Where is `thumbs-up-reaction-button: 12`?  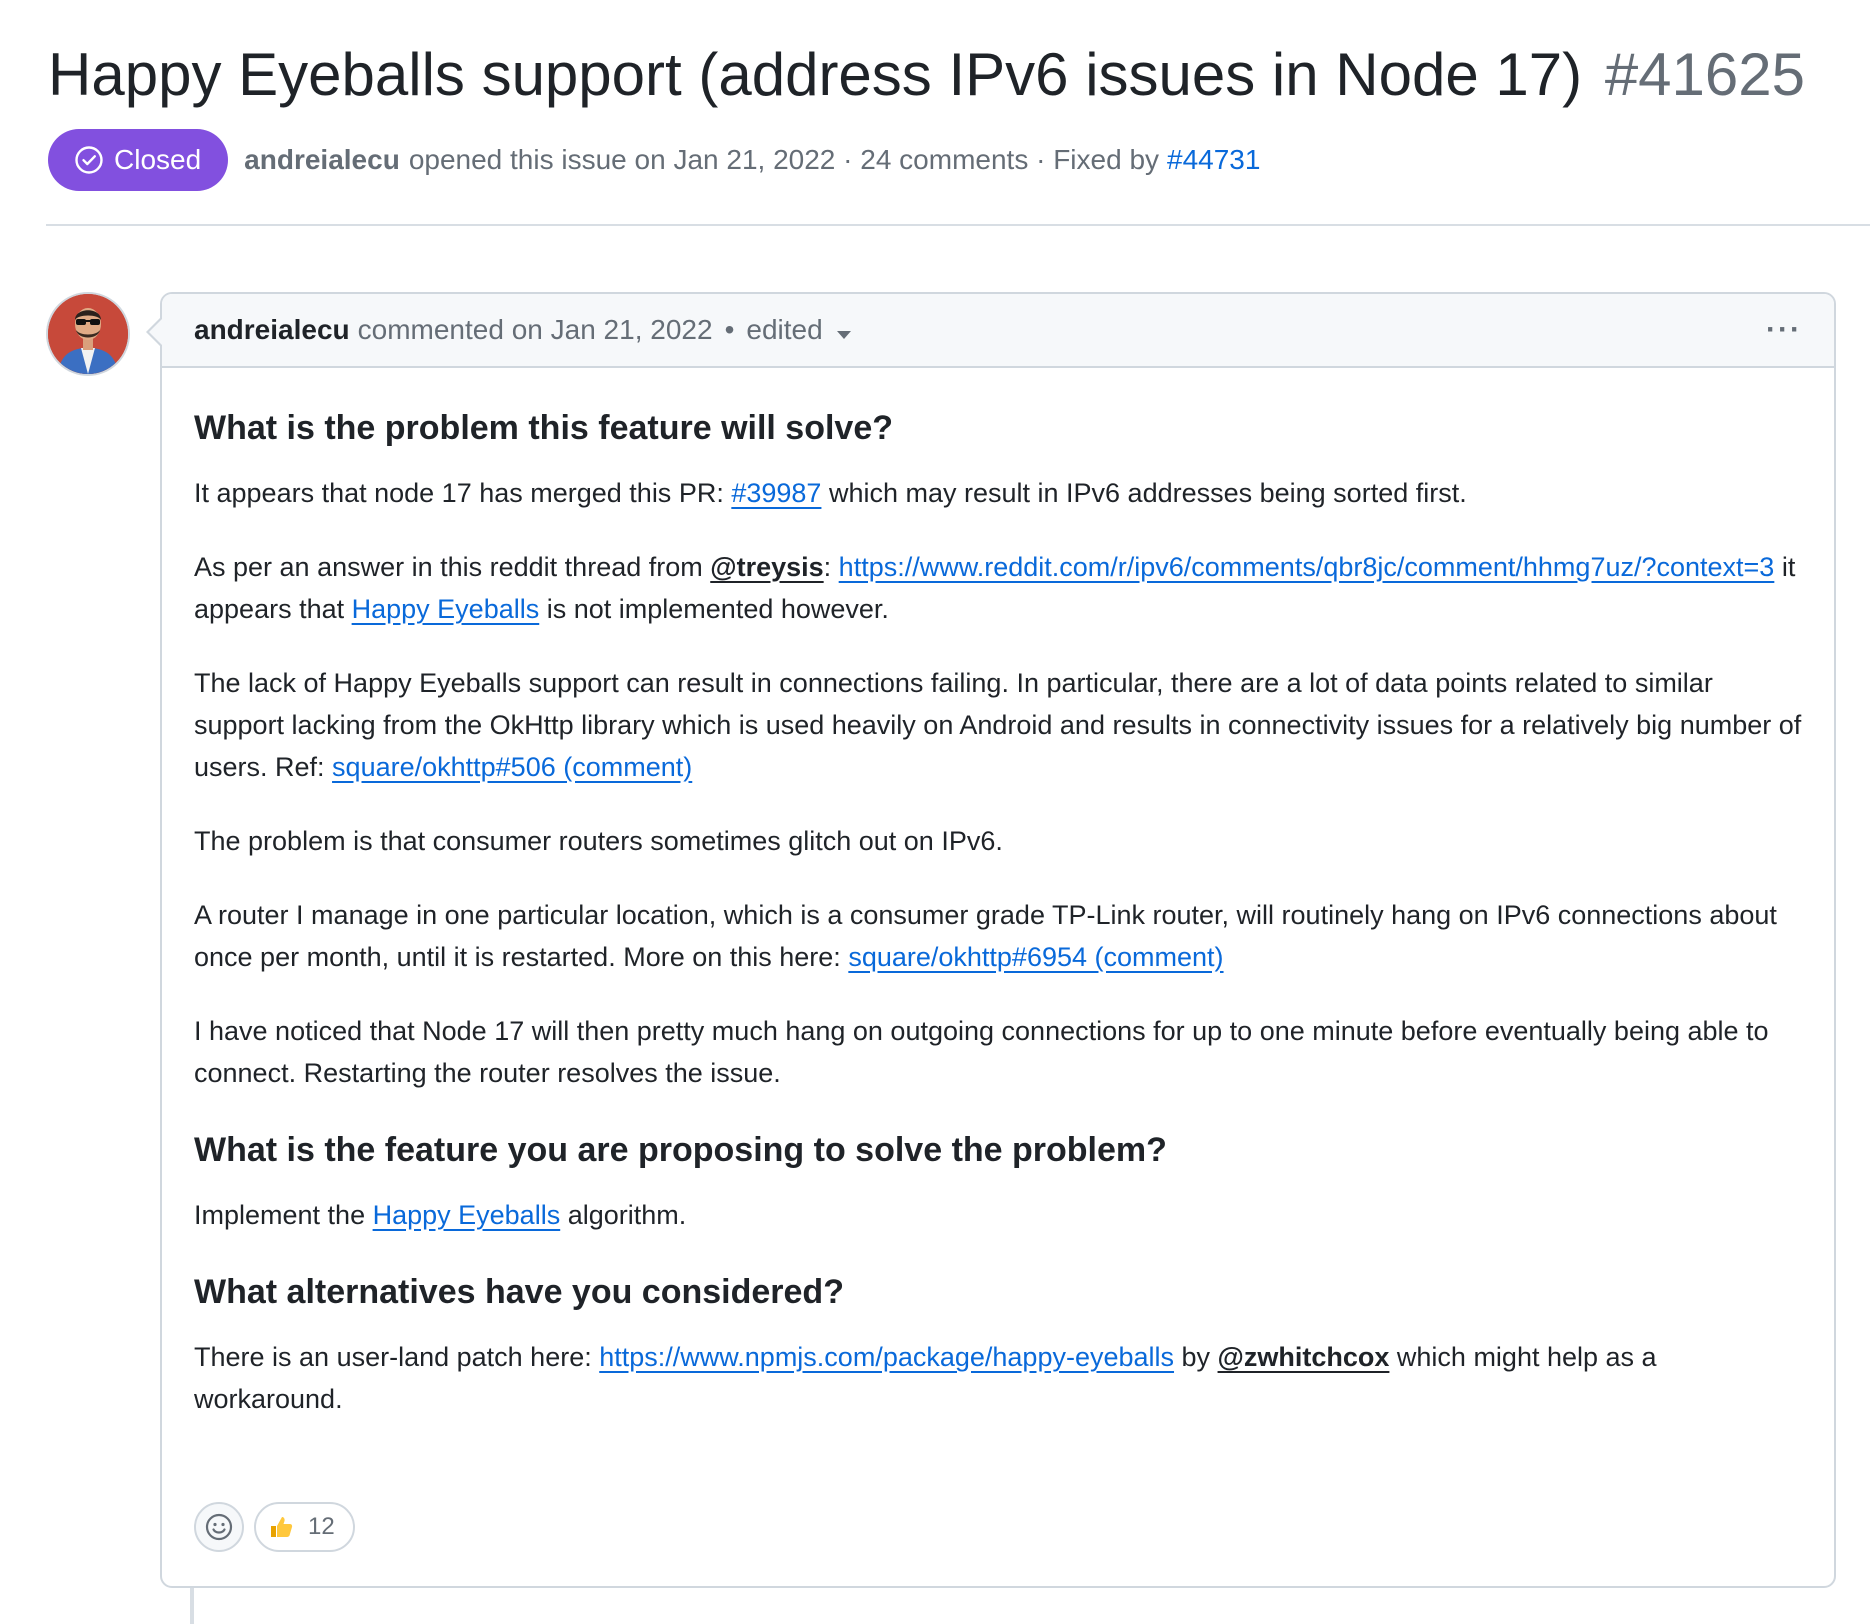 thumbs-up-reaction-button: 12 is located at coordinates (304, 1527).